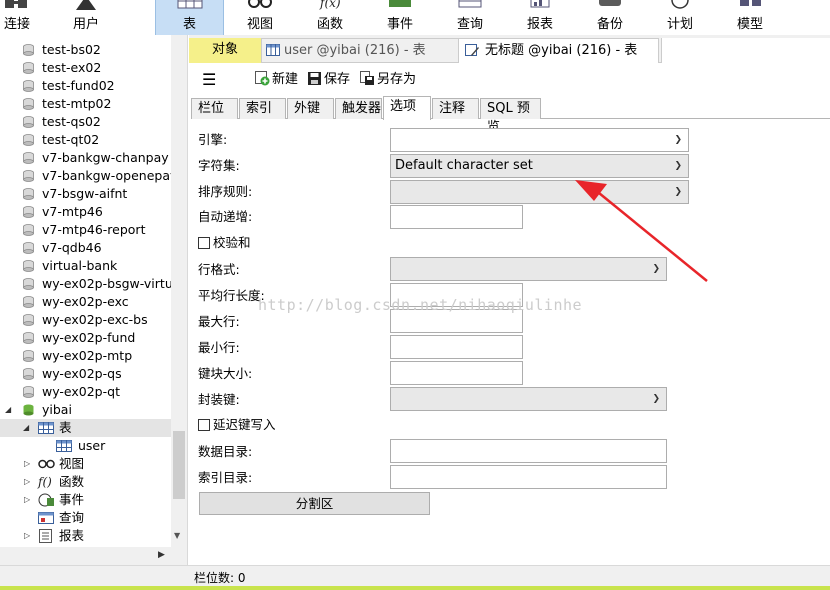 This screenshot has width=830, height=590. I want to click on partition-button: 分割区, so click(314, 503).